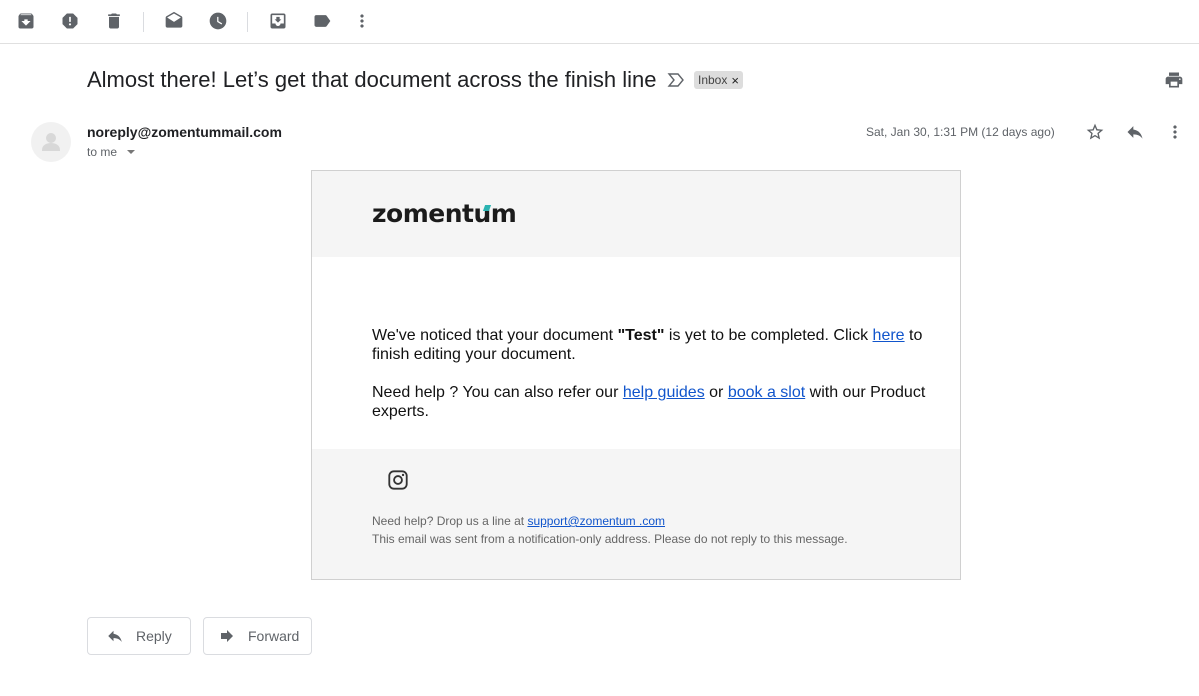  I want to click on message-text: We've noticed that your document, so click(495, 335).